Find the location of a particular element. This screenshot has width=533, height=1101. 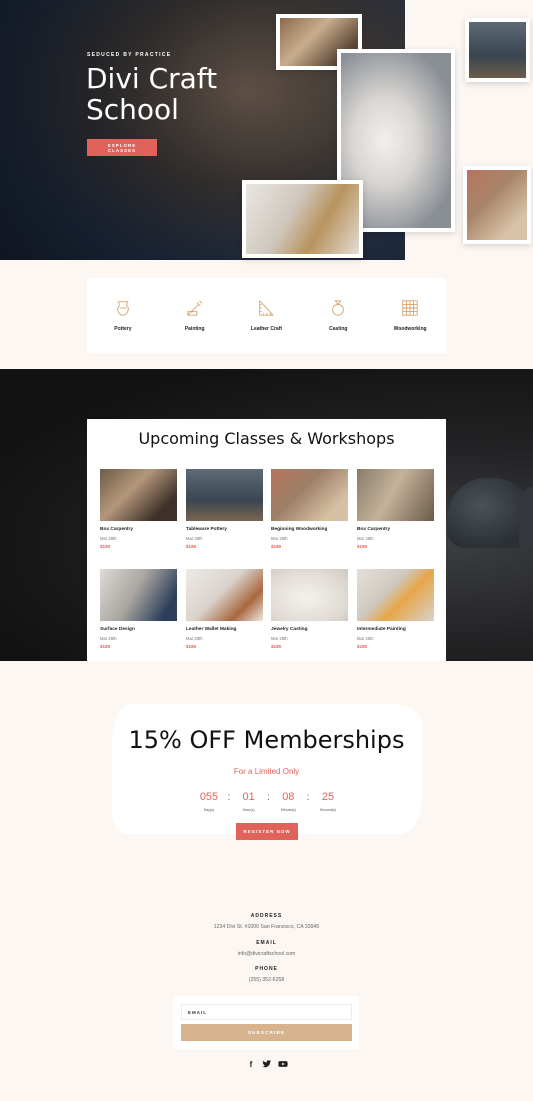

timer-days: 055 Day(s) is located at coordinates (209, 801).